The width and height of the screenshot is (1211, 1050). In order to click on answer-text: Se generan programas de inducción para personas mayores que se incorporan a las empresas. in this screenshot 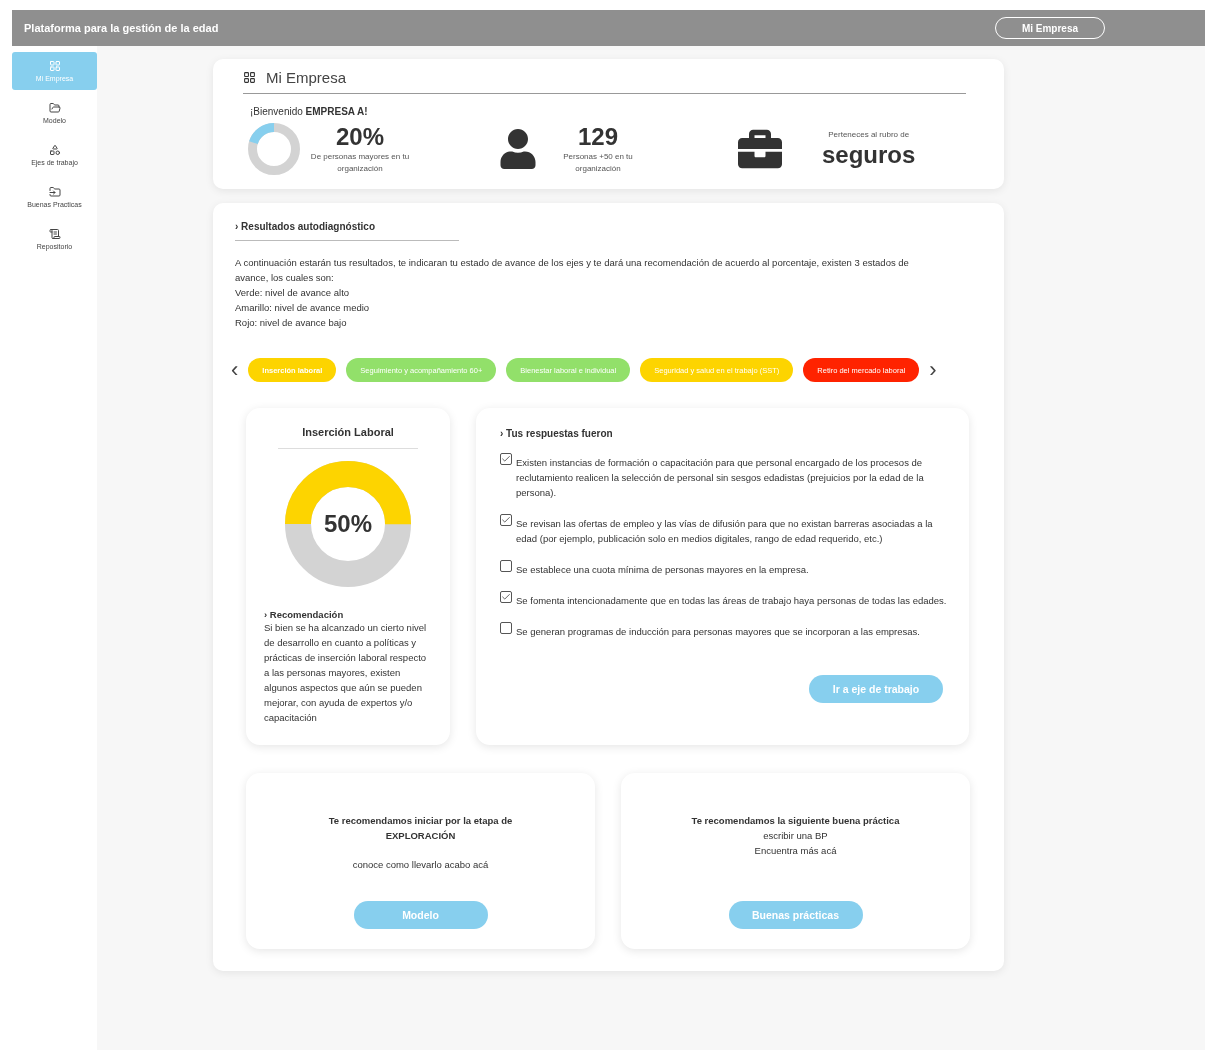, I will do `click(718, 632)`.